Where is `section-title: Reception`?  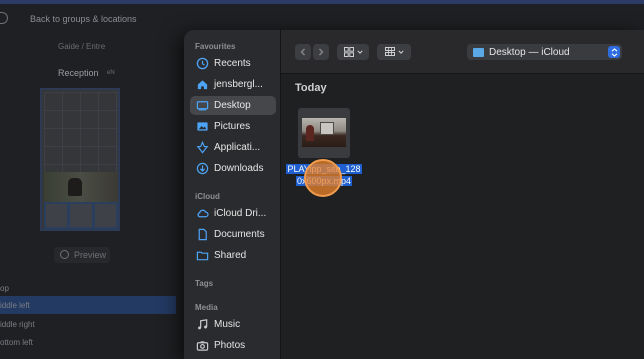 section-title: Reception is located at coordinates (78, 73).